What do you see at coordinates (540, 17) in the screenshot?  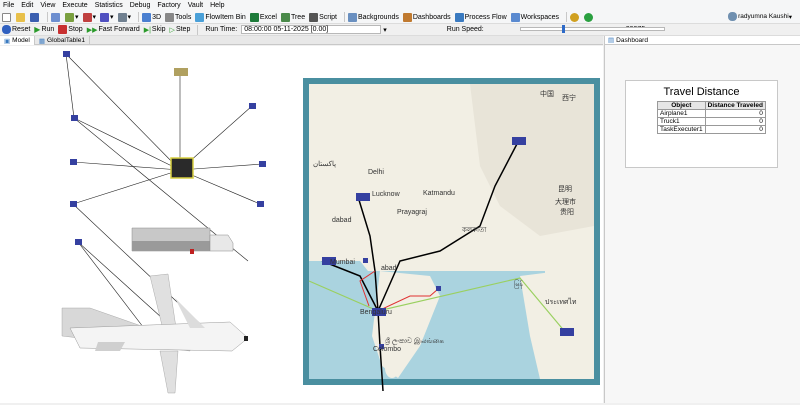 I see `workspaces-label: Workspaces` at bounding box center [540, 17].